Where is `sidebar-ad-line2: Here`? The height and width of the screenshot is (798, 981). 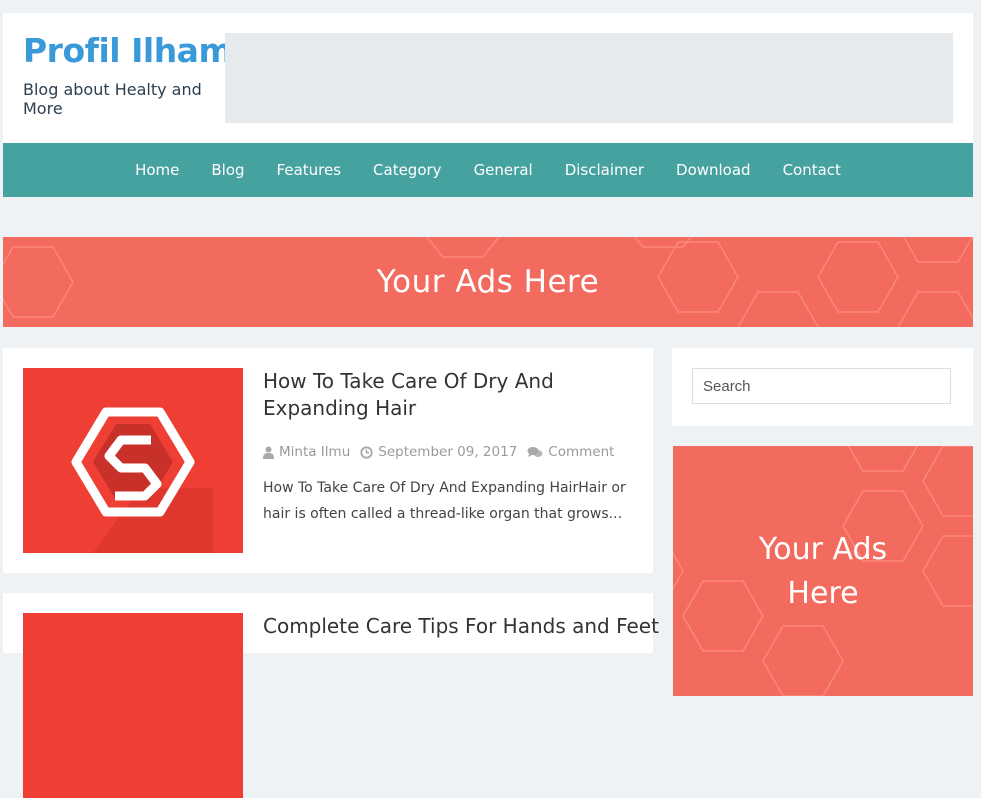
sidebar-ad-line2: Here is located at coordinates (823, 593).